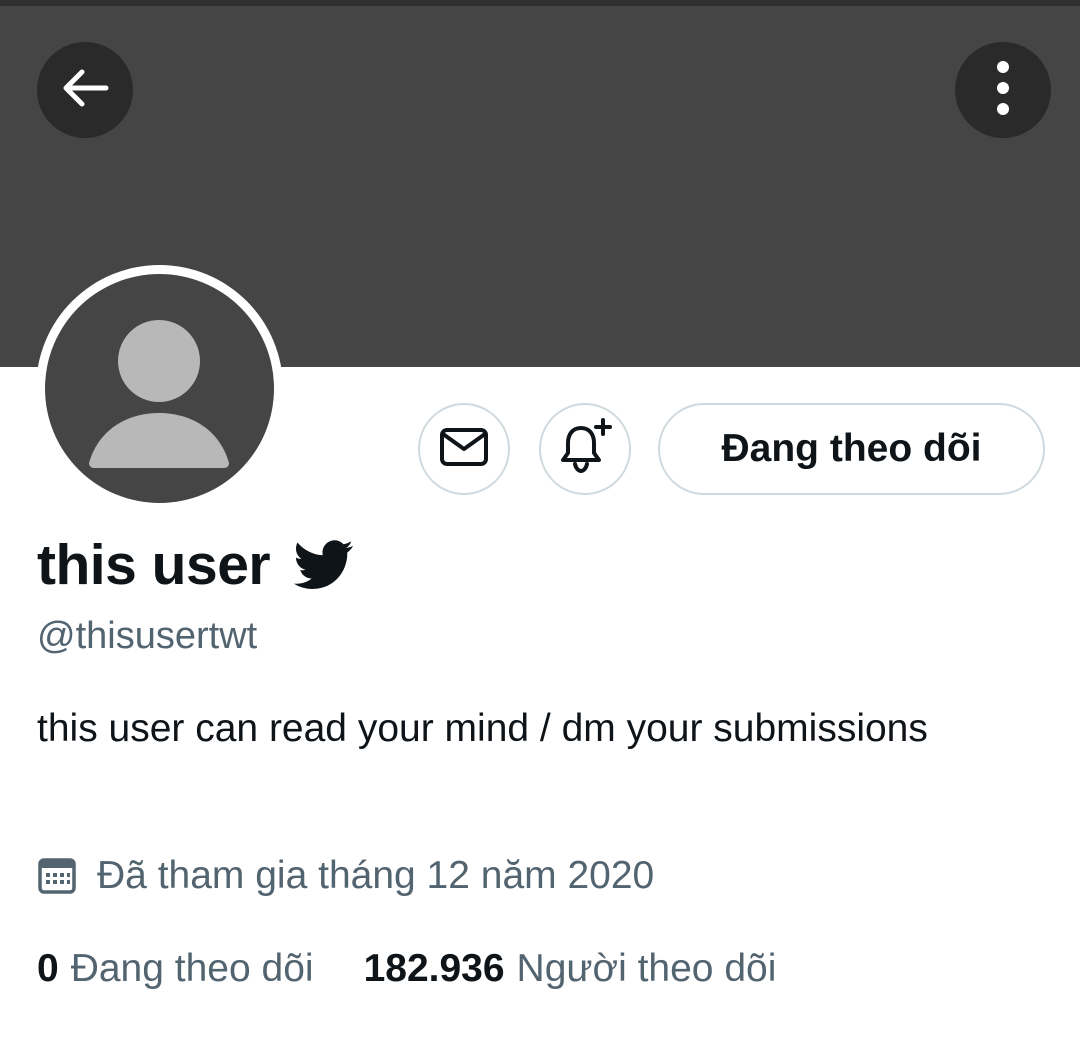 This screenshot has width=1080, height=1041. I want to click on message-button, so click(464, 449).